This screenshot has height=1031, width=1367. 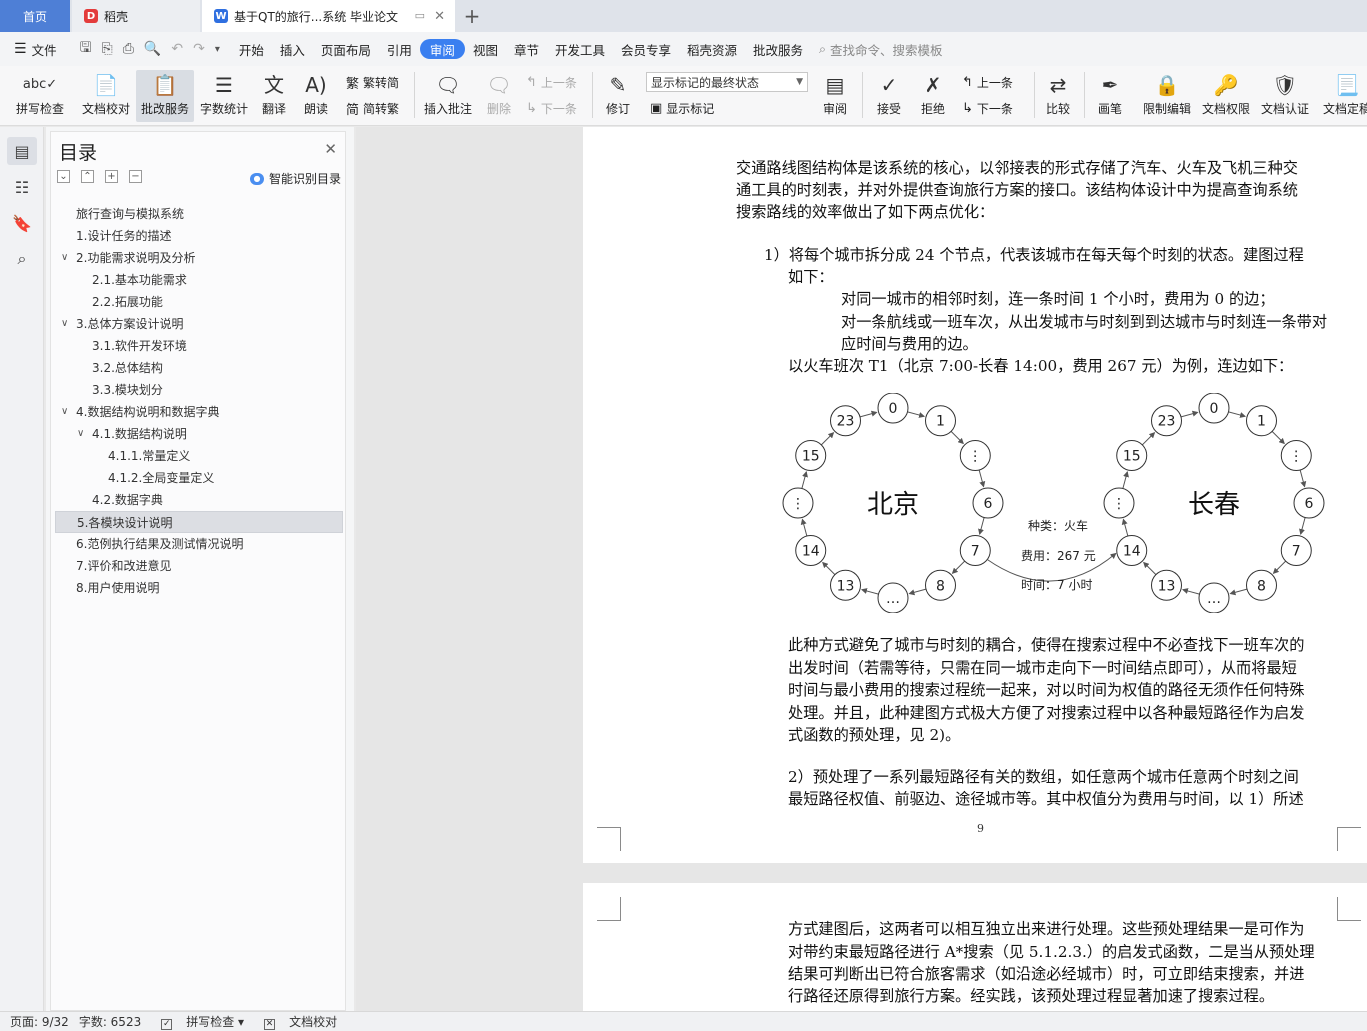 What do you see at coordinates (22, 151) in the screenshot?
I see `toc-panel-icon: ▤` at bounding box center [22, 151].